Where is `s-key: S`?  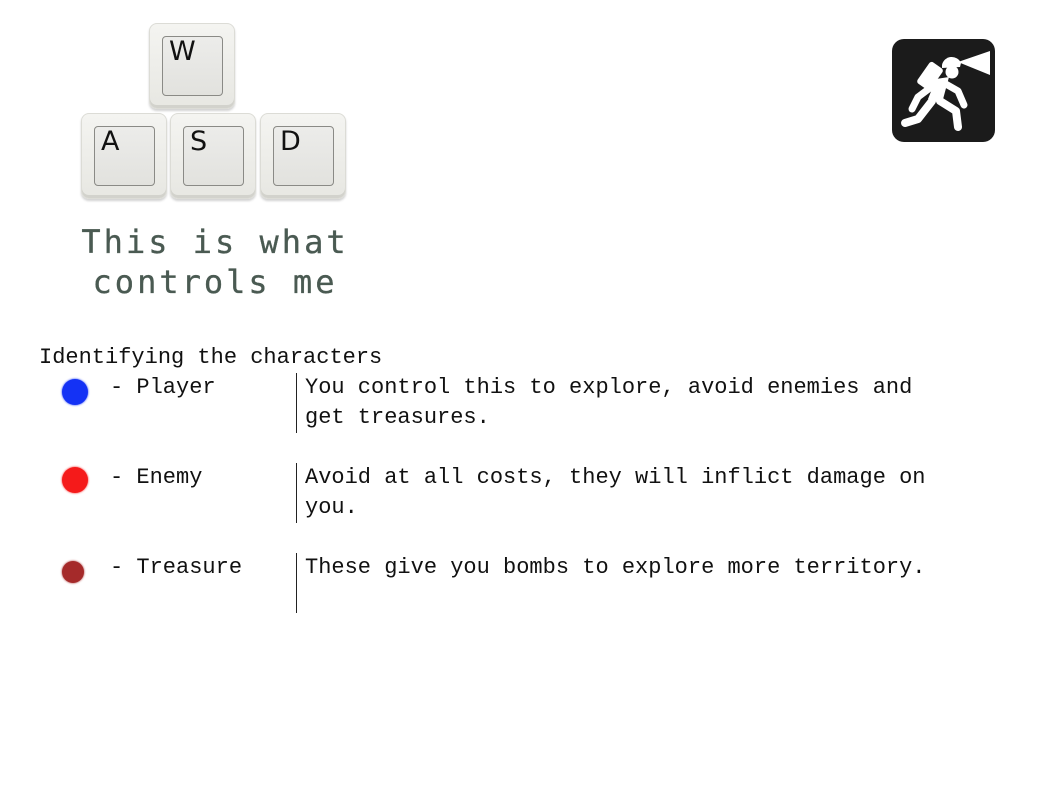 s-key: S is located at coordinates (213, 156).